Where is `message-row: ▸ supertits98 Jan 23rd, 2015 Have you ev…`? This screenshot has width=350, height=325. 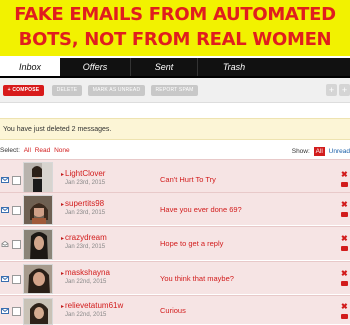
message-row: ▸ supertits98 Jan 23rd, 2015 Have you ev… is located at coordinates (175, 208).